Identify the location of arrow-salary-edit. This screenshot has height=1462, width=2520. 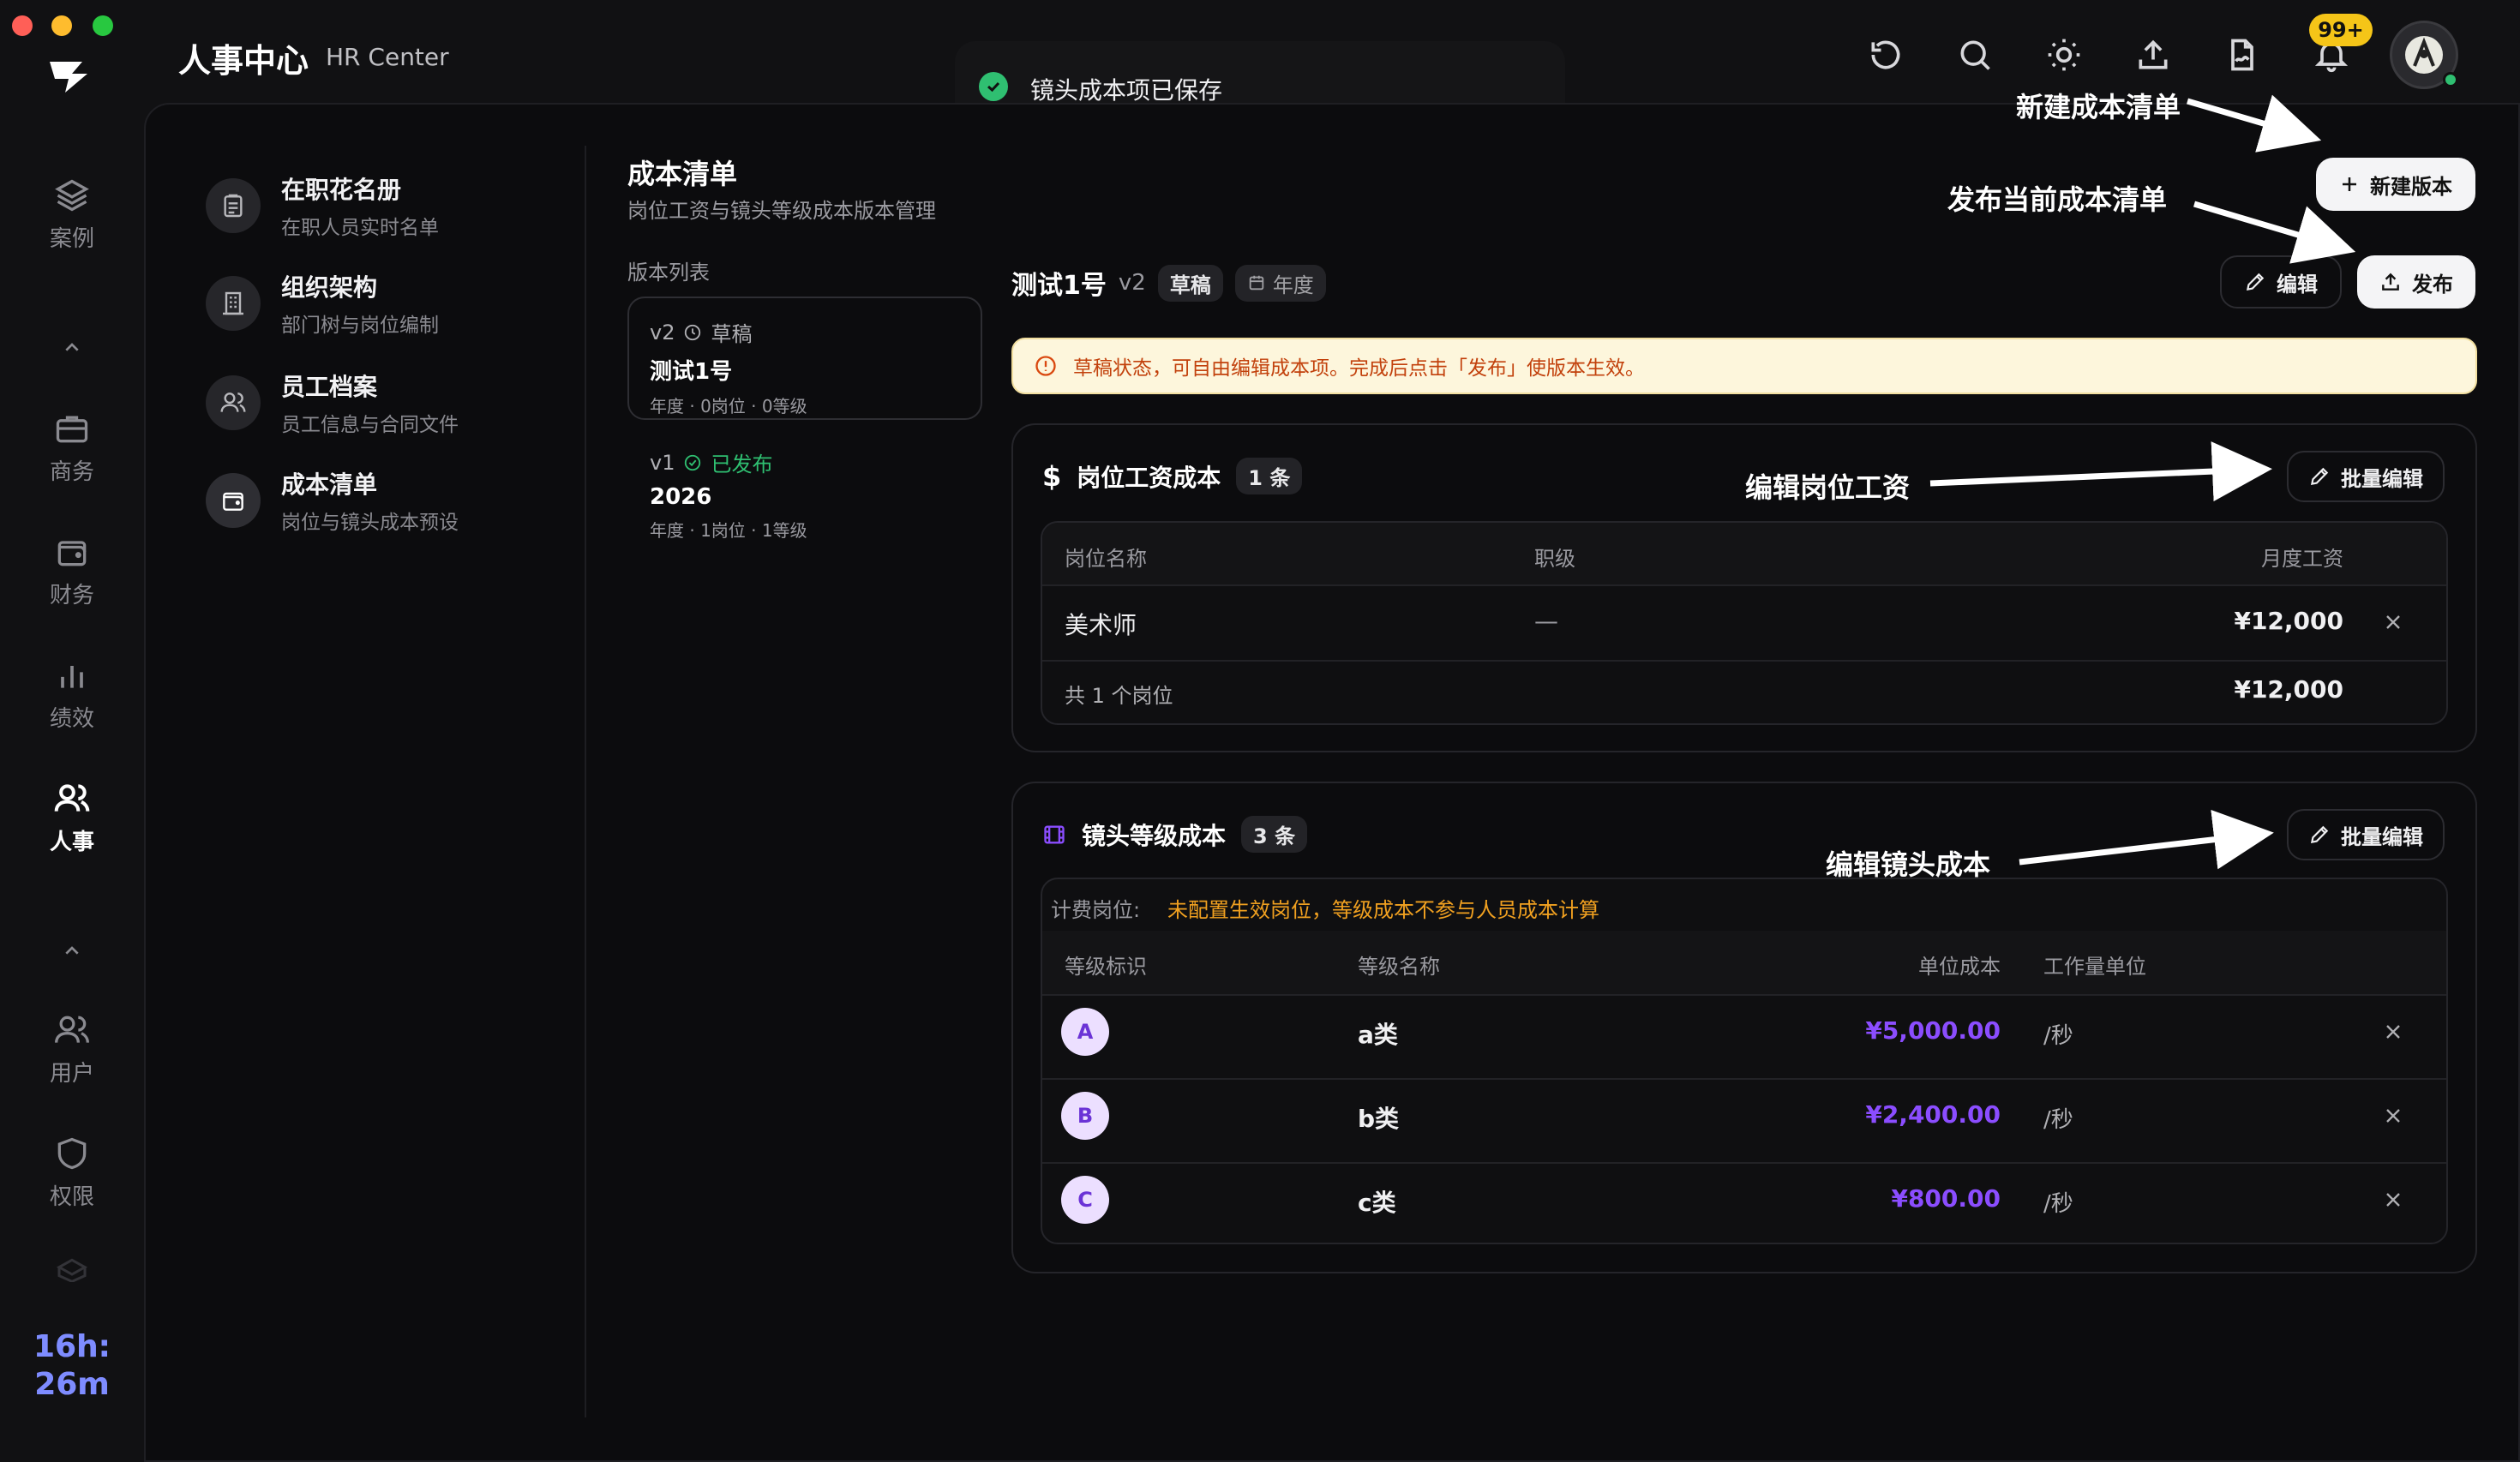
(2100, 472).